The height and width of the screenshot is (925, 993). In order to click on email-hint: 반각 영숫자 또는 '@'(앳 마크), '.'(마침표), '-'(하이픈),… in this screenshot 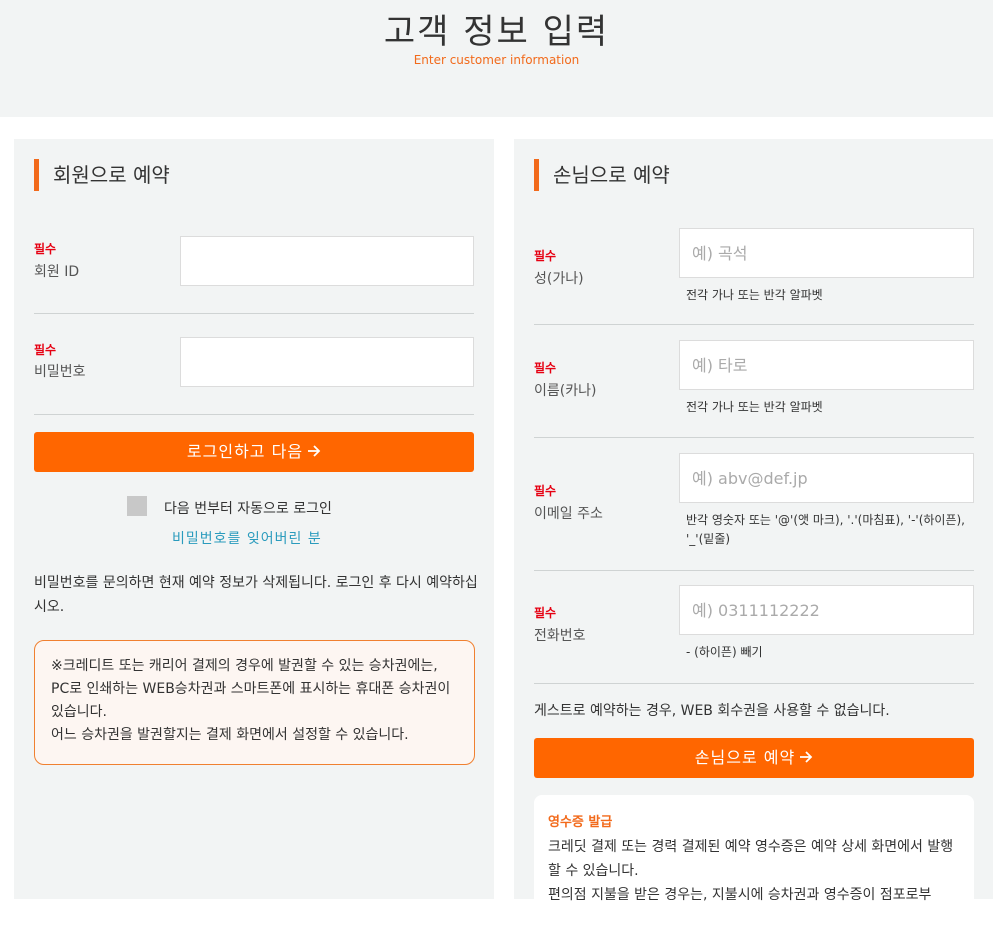, I will do `click(825, 529)`.